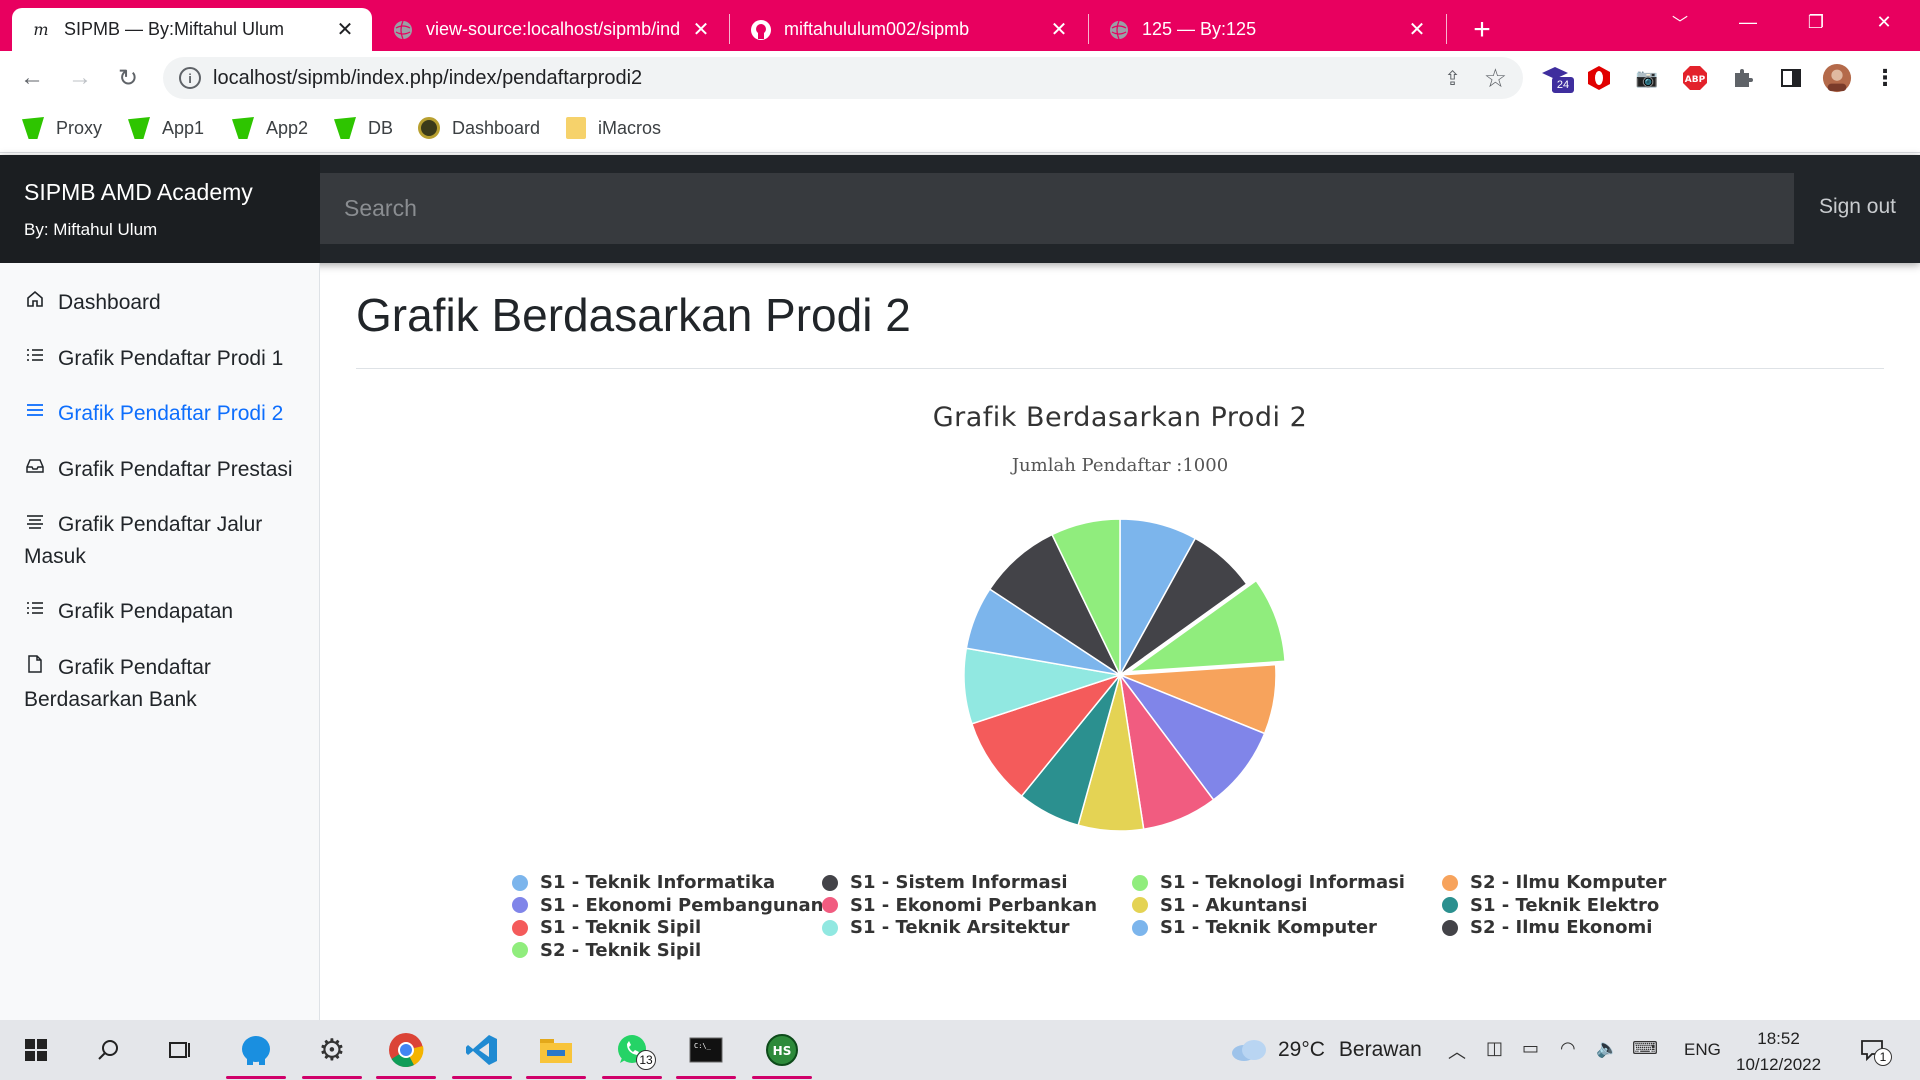 This screenshot has width=1920, height=1080. I want to click on restore-button: ❐, so click(1816, 22).